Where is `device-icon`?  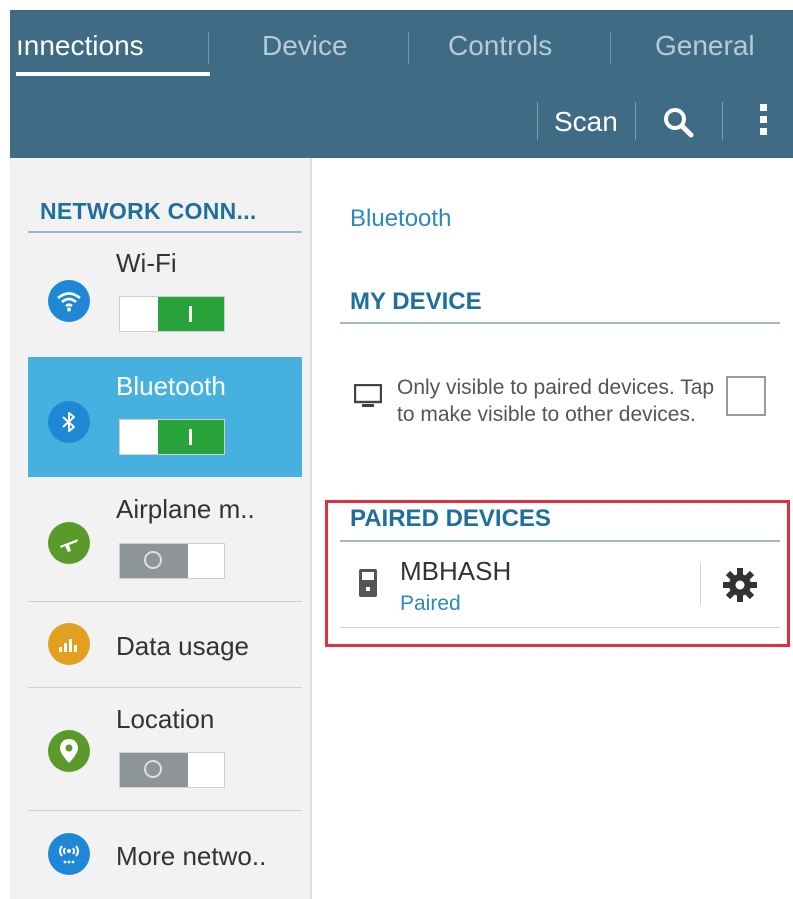 device-icon is located at coordinates (368, 583).